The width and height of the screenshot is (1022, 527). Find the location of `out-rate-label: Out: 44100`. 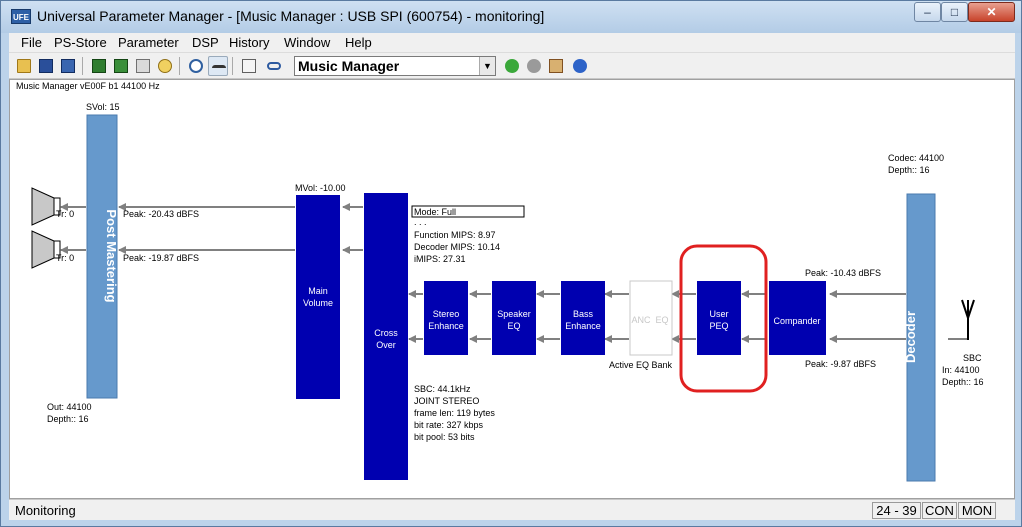

out-rate-label: Out: 44100 is located at coordinates (69, 407).